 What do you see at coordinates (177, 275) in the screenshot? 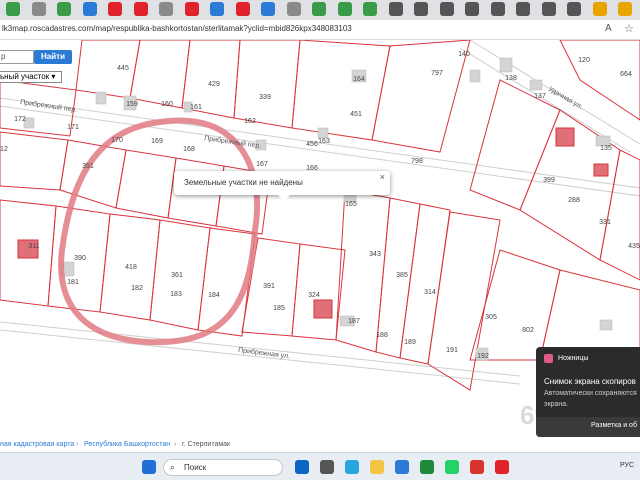
I see `parcel-label: 361` at bounding box center [177, 275].